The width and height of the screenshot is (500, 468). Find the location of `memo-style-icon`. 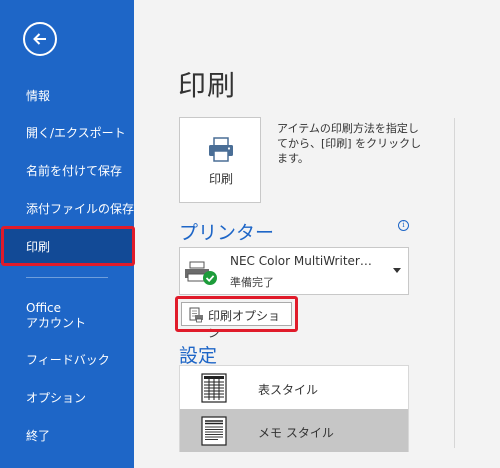

memo-style-icon is located at coordinates (214, 431).